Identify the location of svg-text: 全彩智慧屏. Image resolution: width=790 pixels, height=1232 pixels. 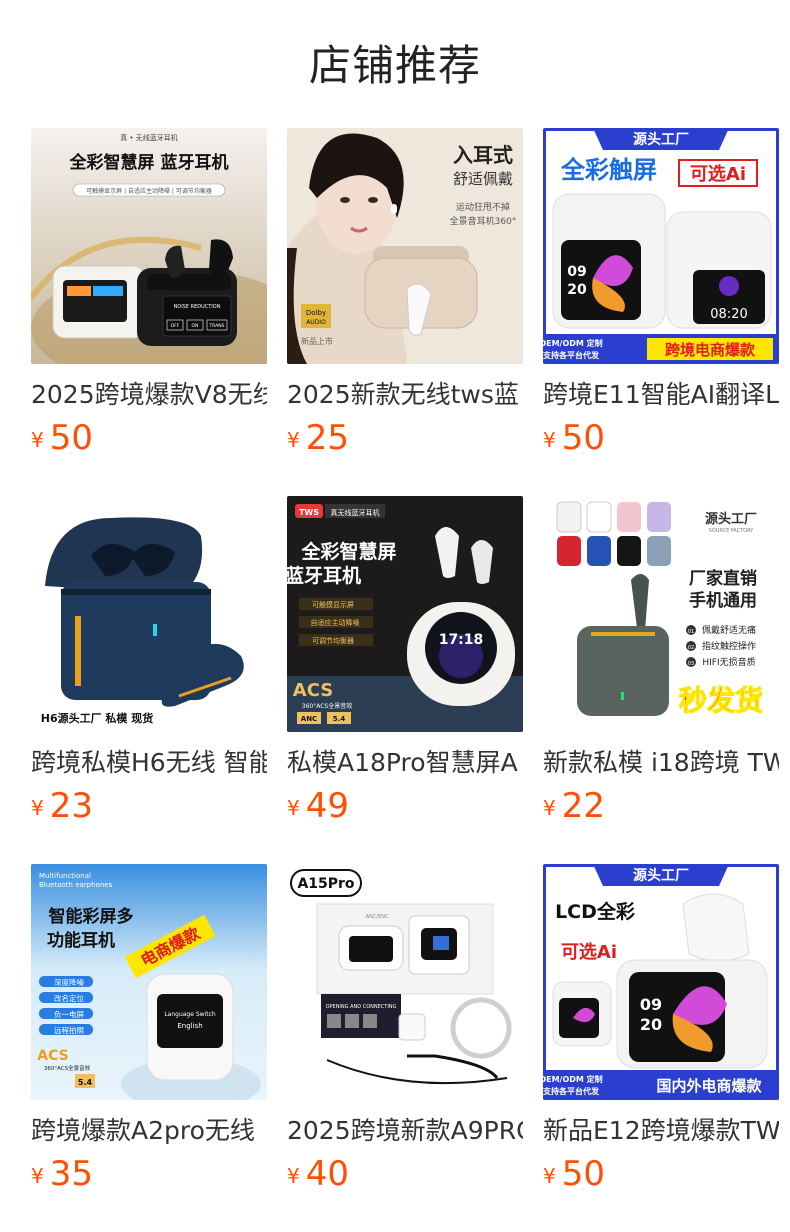
(348, 551).